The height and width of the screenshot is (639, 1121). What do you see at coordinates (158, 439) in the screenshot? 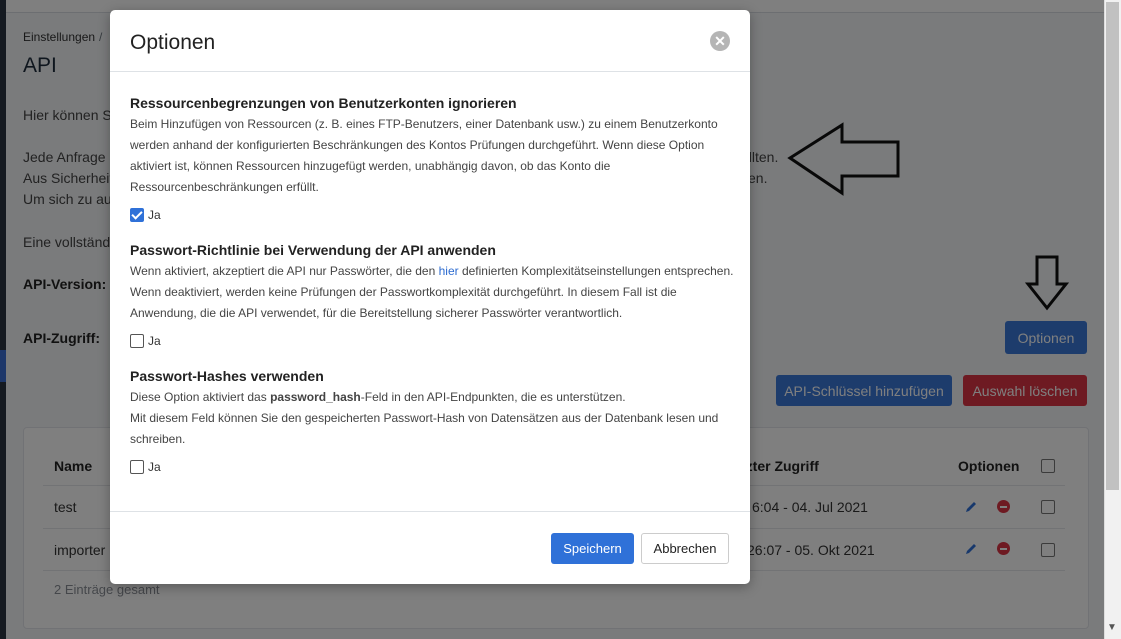
I see `desc-line: schreiben.` at bounding box center [158, 439].